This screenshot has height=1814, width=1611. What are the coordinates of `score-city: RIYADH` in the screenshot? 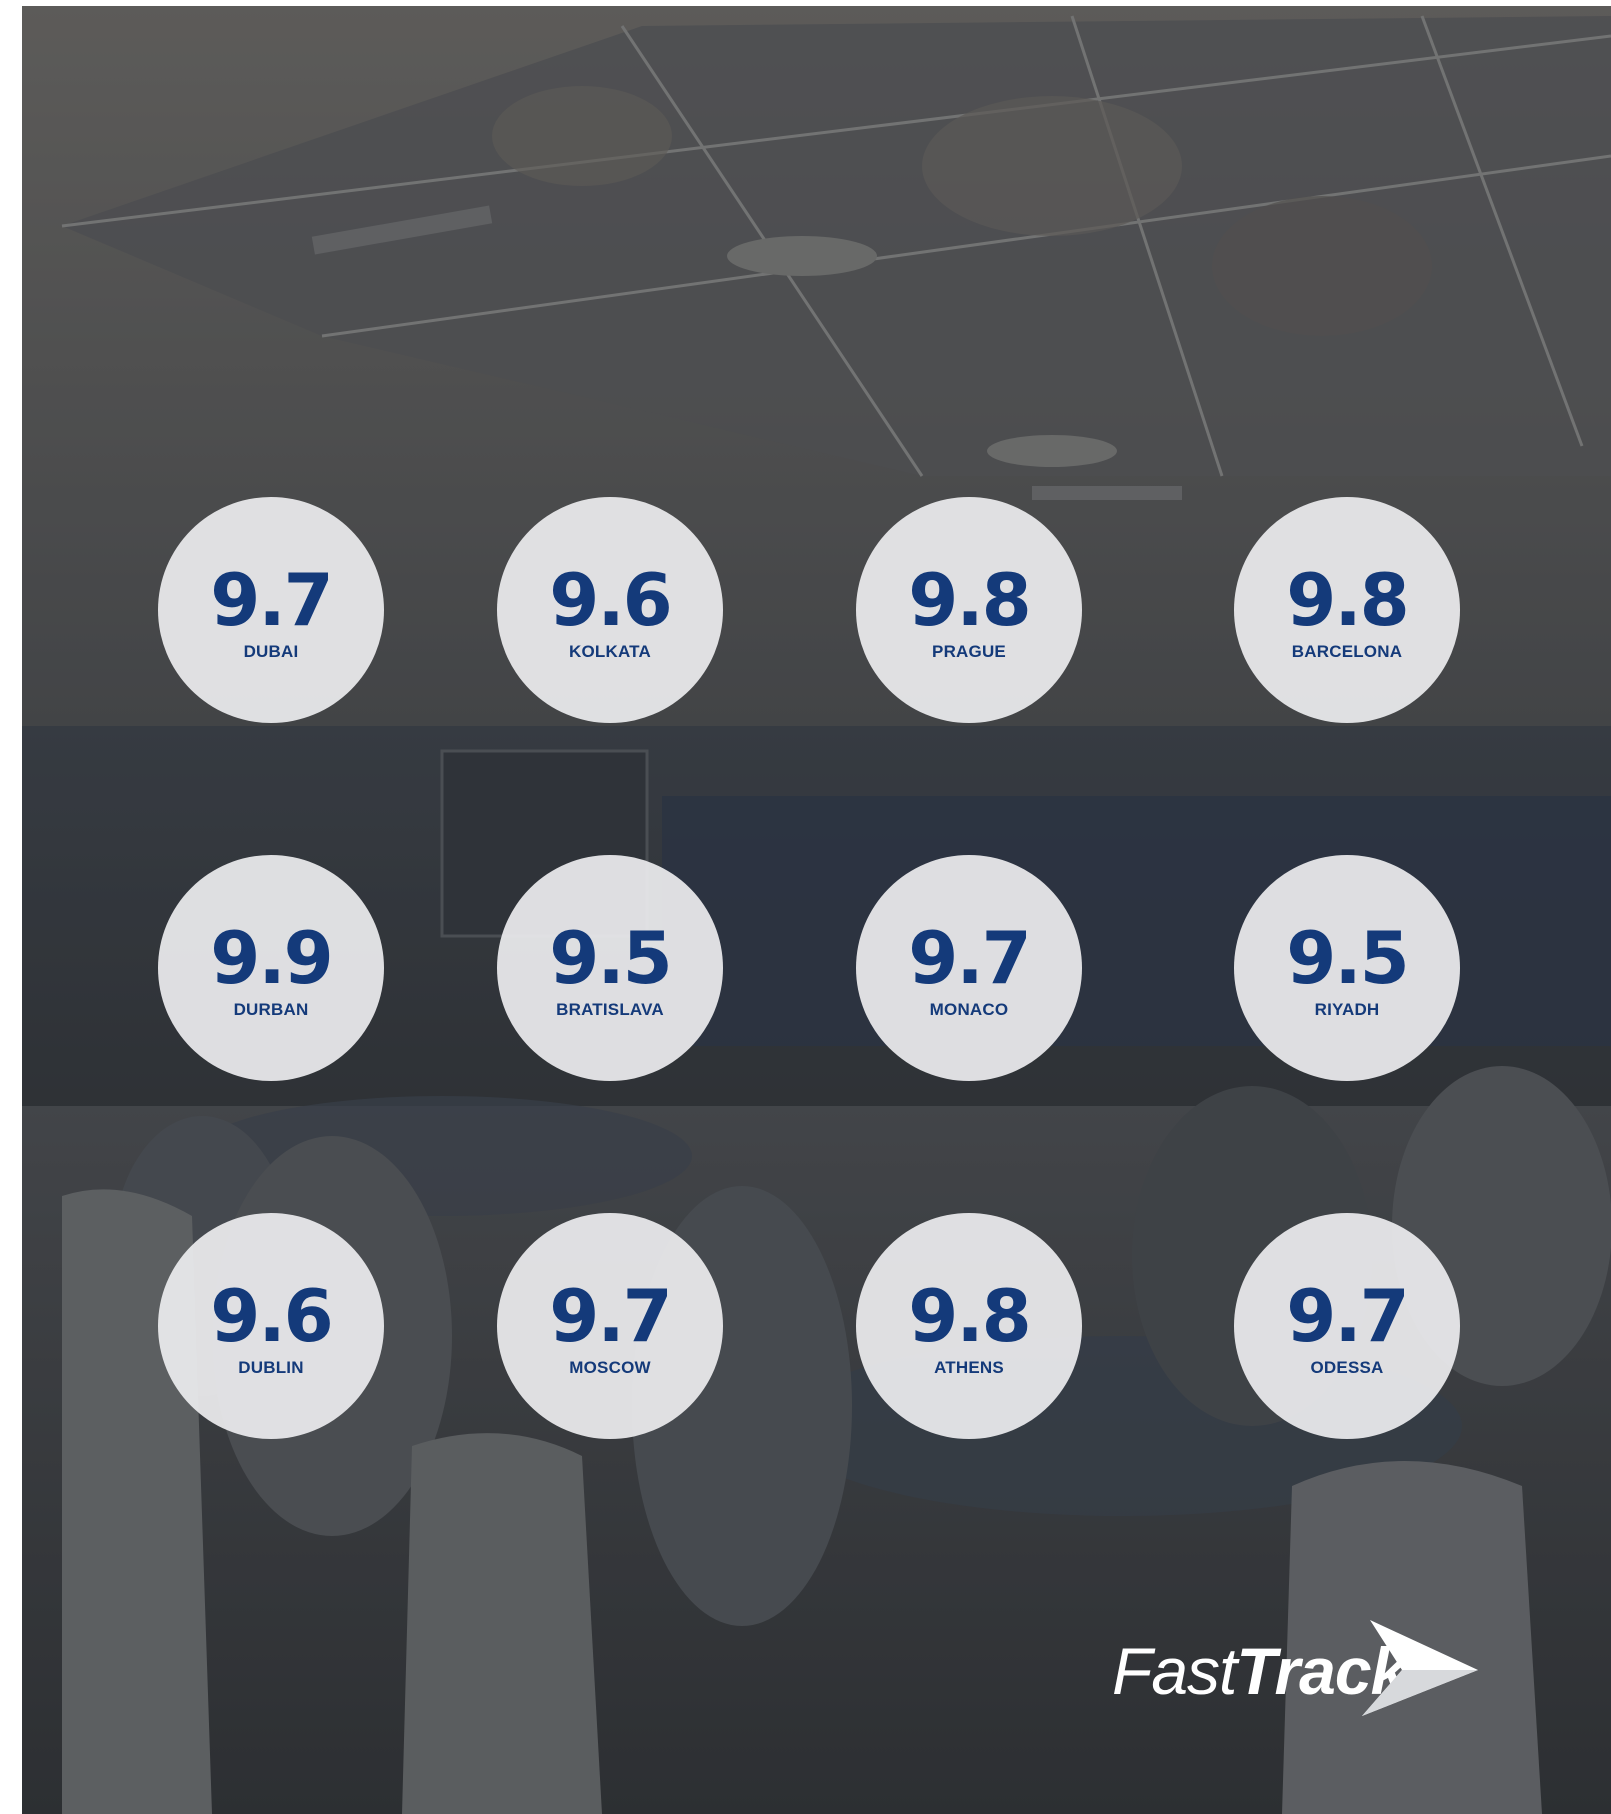 It's located at (1347, 1009).